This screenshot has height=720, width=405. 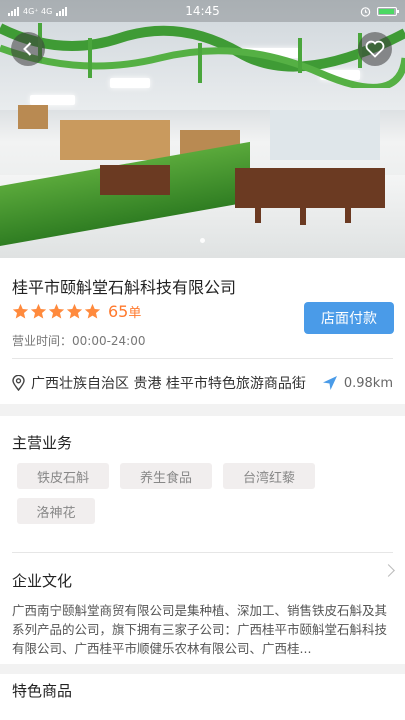 I want to click on location-pin-icon, so click(x=18, y=383).